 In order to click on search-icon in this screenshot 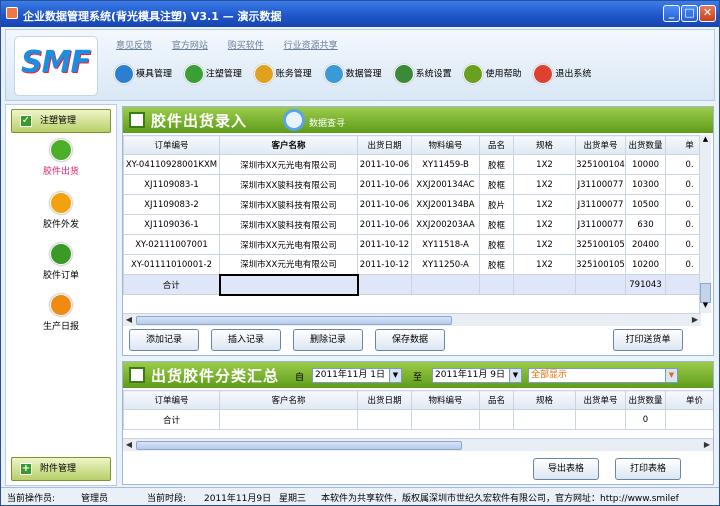, I will do `click(294, 120)`.